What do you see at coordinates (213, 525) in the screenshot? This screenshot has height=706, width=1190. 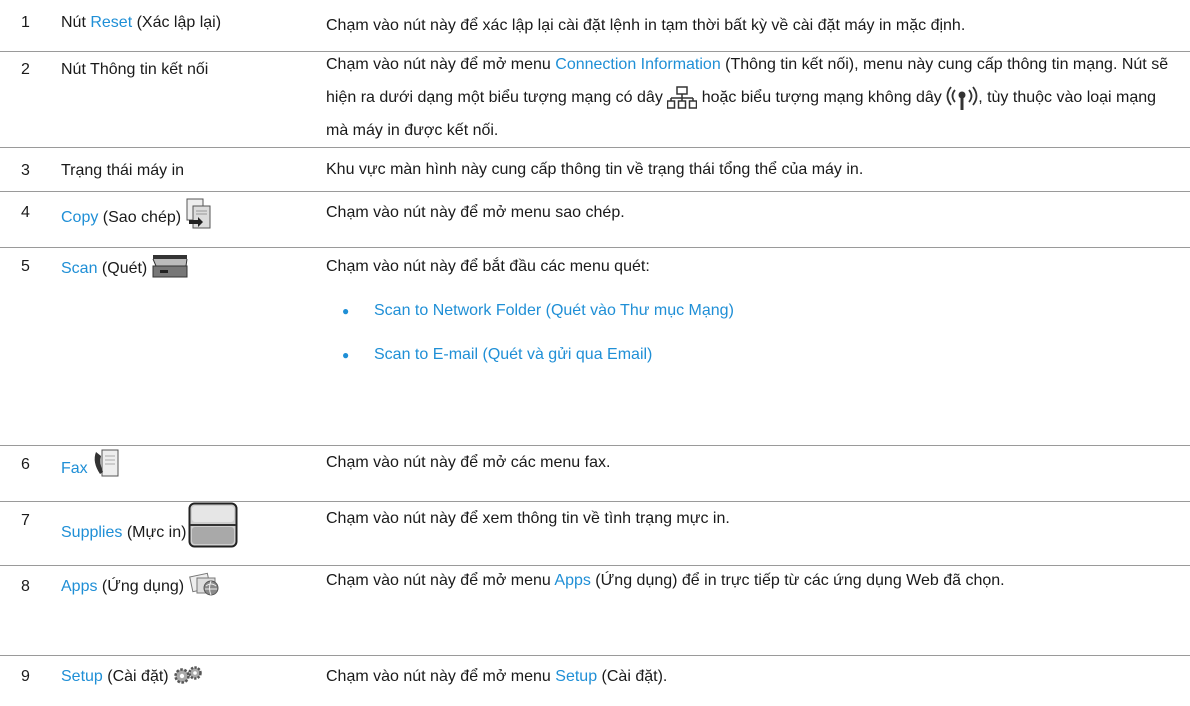 I see `supplies-icon` at bounding box center [213, 525].